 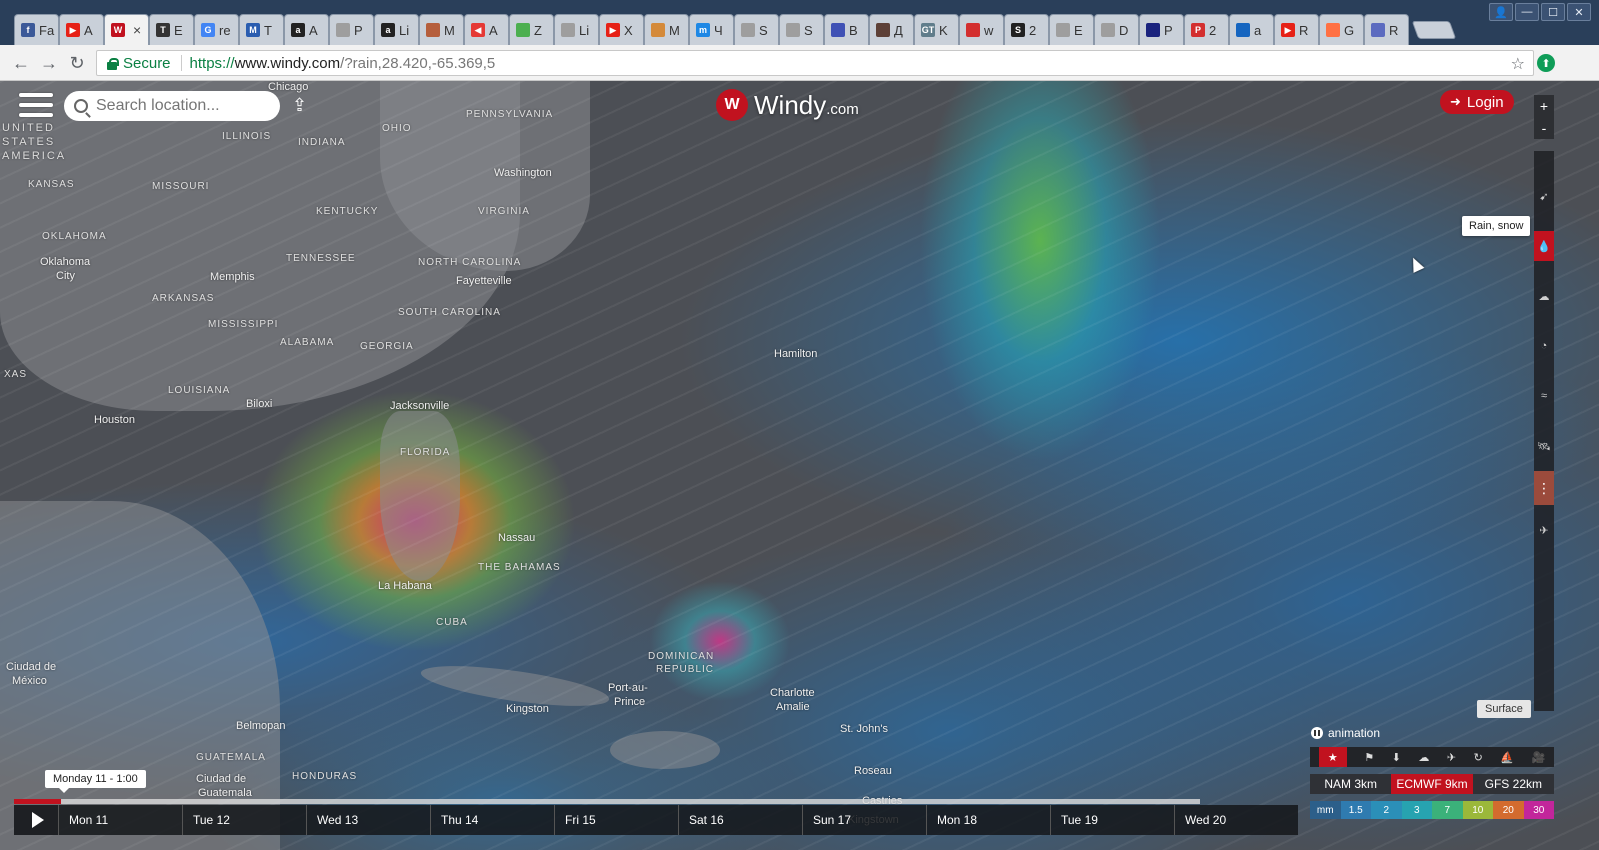 What do you see at coordinates (1513, 784) in the screenshot?
I see `model-option: GFS 22km` at bounding box center [1513, 784].